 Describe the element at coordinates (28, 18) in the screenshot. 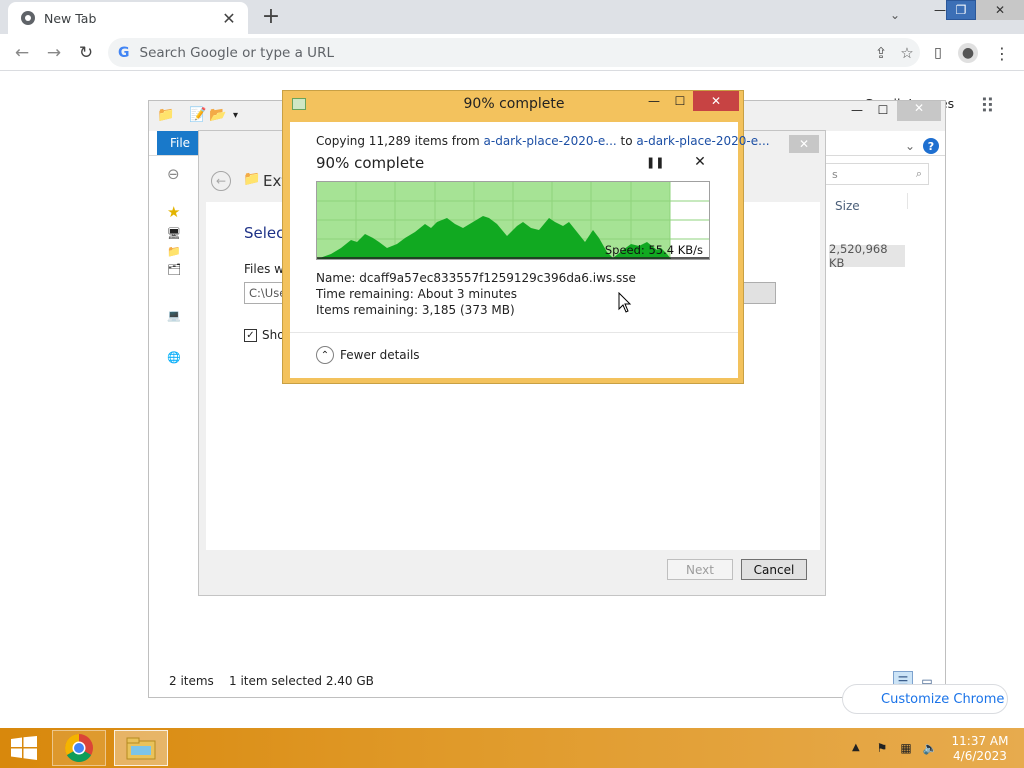

I see `chrome-favicon-icon` at that location.